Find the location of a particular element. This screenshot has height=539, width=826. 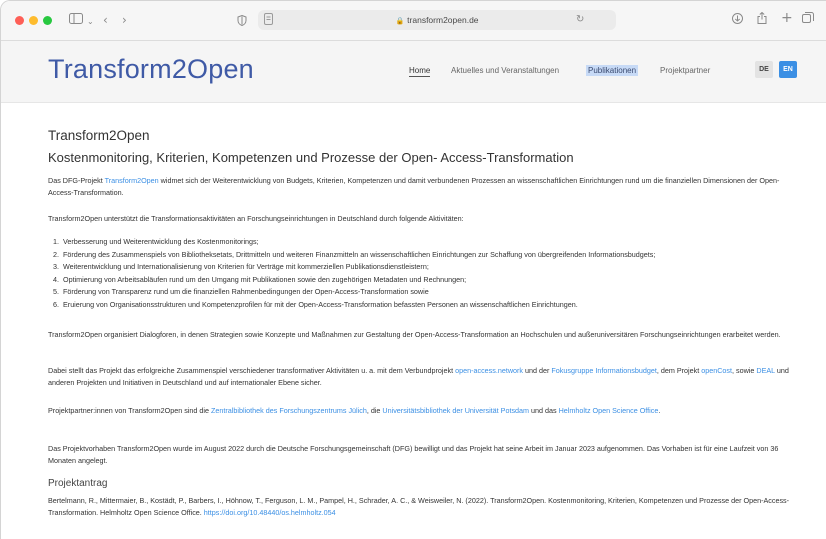

proposal-heading: Projektantrag is located at coordinates (78, 483).